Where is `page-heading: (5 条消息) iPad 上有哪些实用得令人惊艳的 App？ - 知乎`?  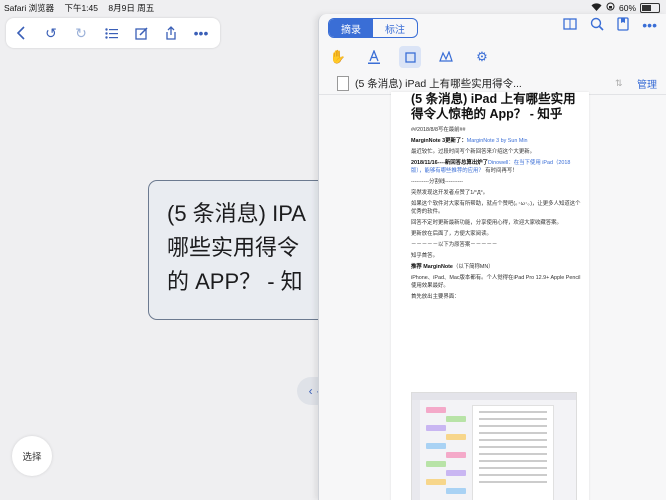 page-heading: (5 条消息) iPad 上有哪些实用得令人惊艳的 App？ - 知乎 is located at coordinates (493, 106).